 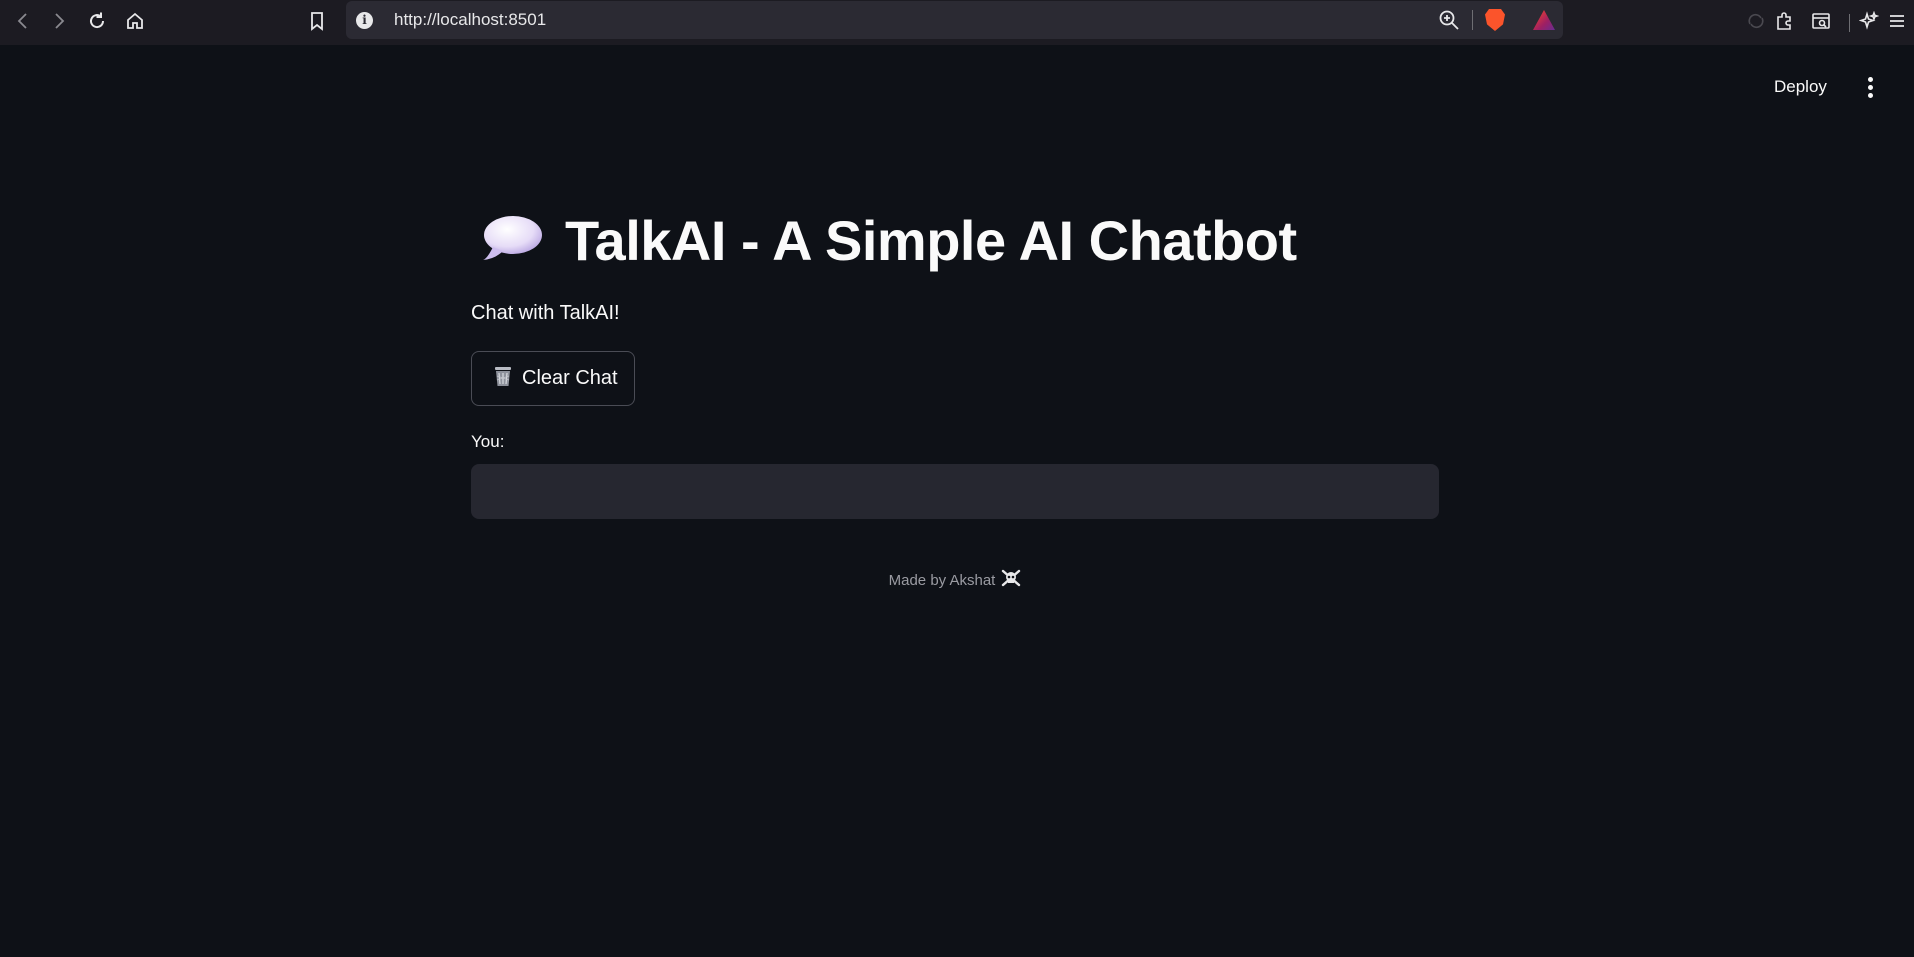 What do you see at coordinates (1495, 20) in the screenshot?
I see `brave-shields-icon` at bounding box center [1495, 20].